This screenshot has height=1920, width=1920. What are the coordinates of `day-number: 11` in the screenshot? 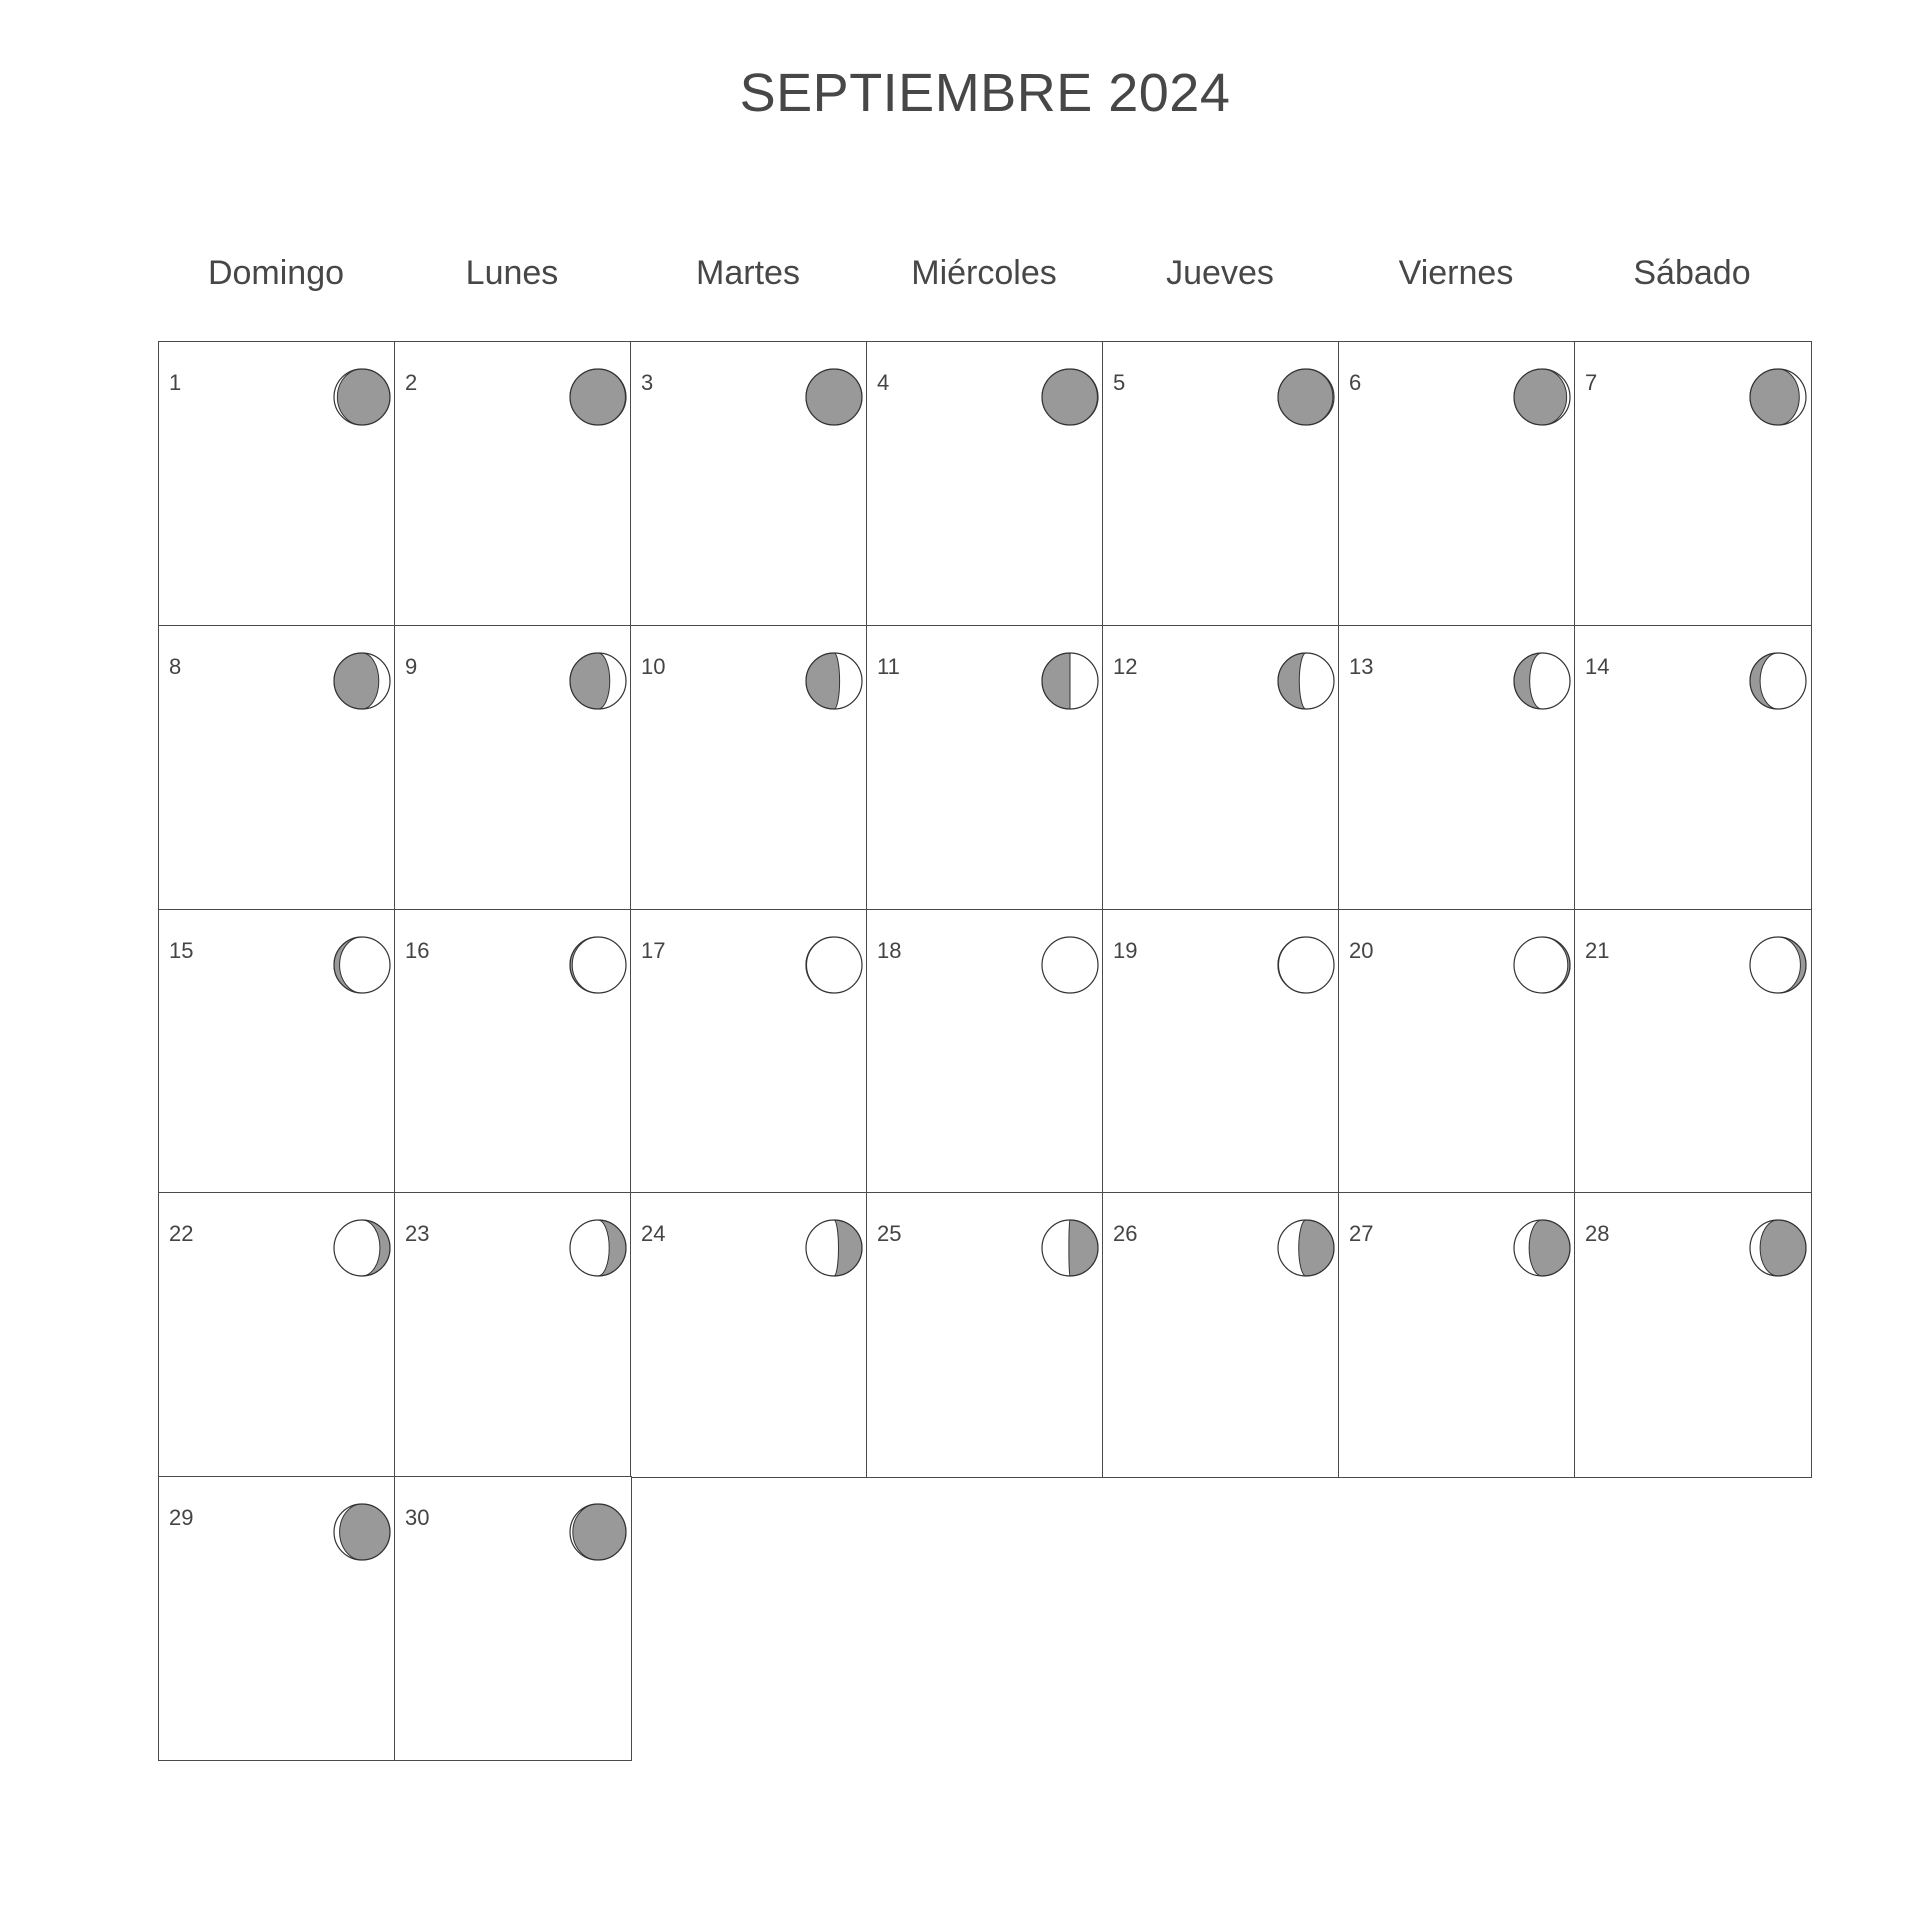 It's located at (888, 666).